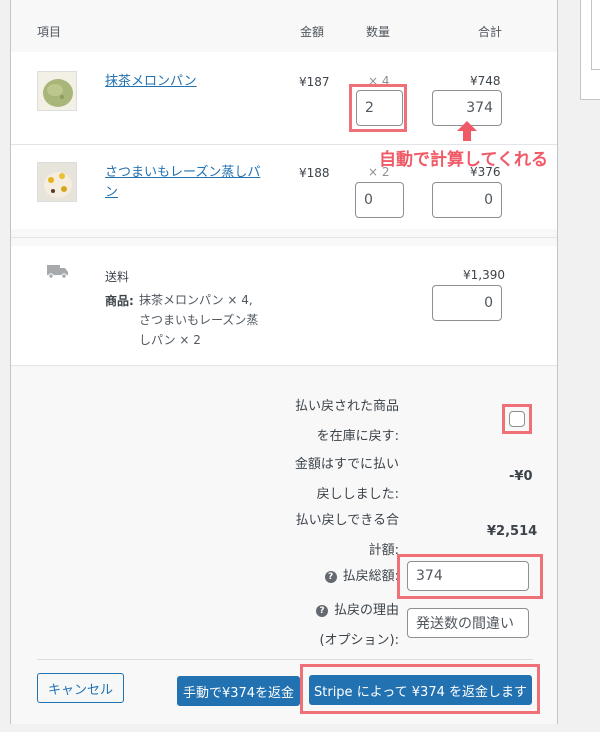 The width and height of the screenshot is (600, 732). Describe the element at coordinates (196, 300) in the screenshot. I see `shipping-products-line1: 抹茶メロンパン × 4,` at that location.